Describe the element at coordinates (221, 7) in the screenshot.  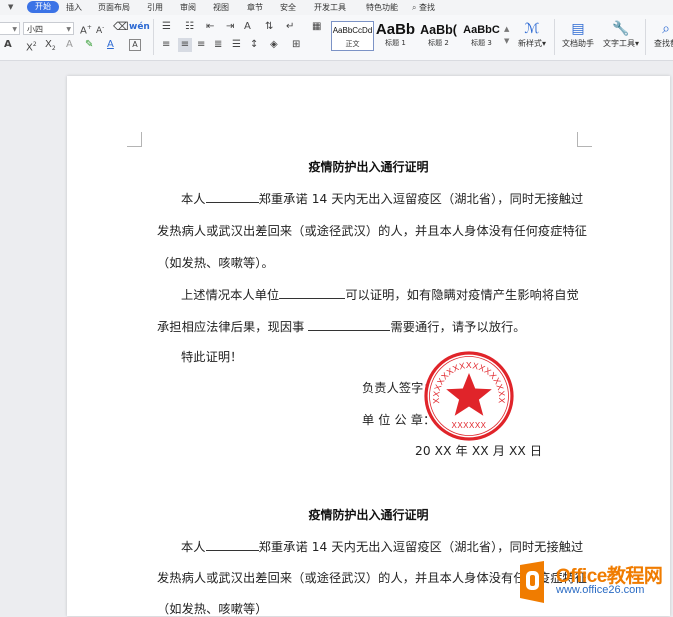
I see `tab-view: 视图` at that location.